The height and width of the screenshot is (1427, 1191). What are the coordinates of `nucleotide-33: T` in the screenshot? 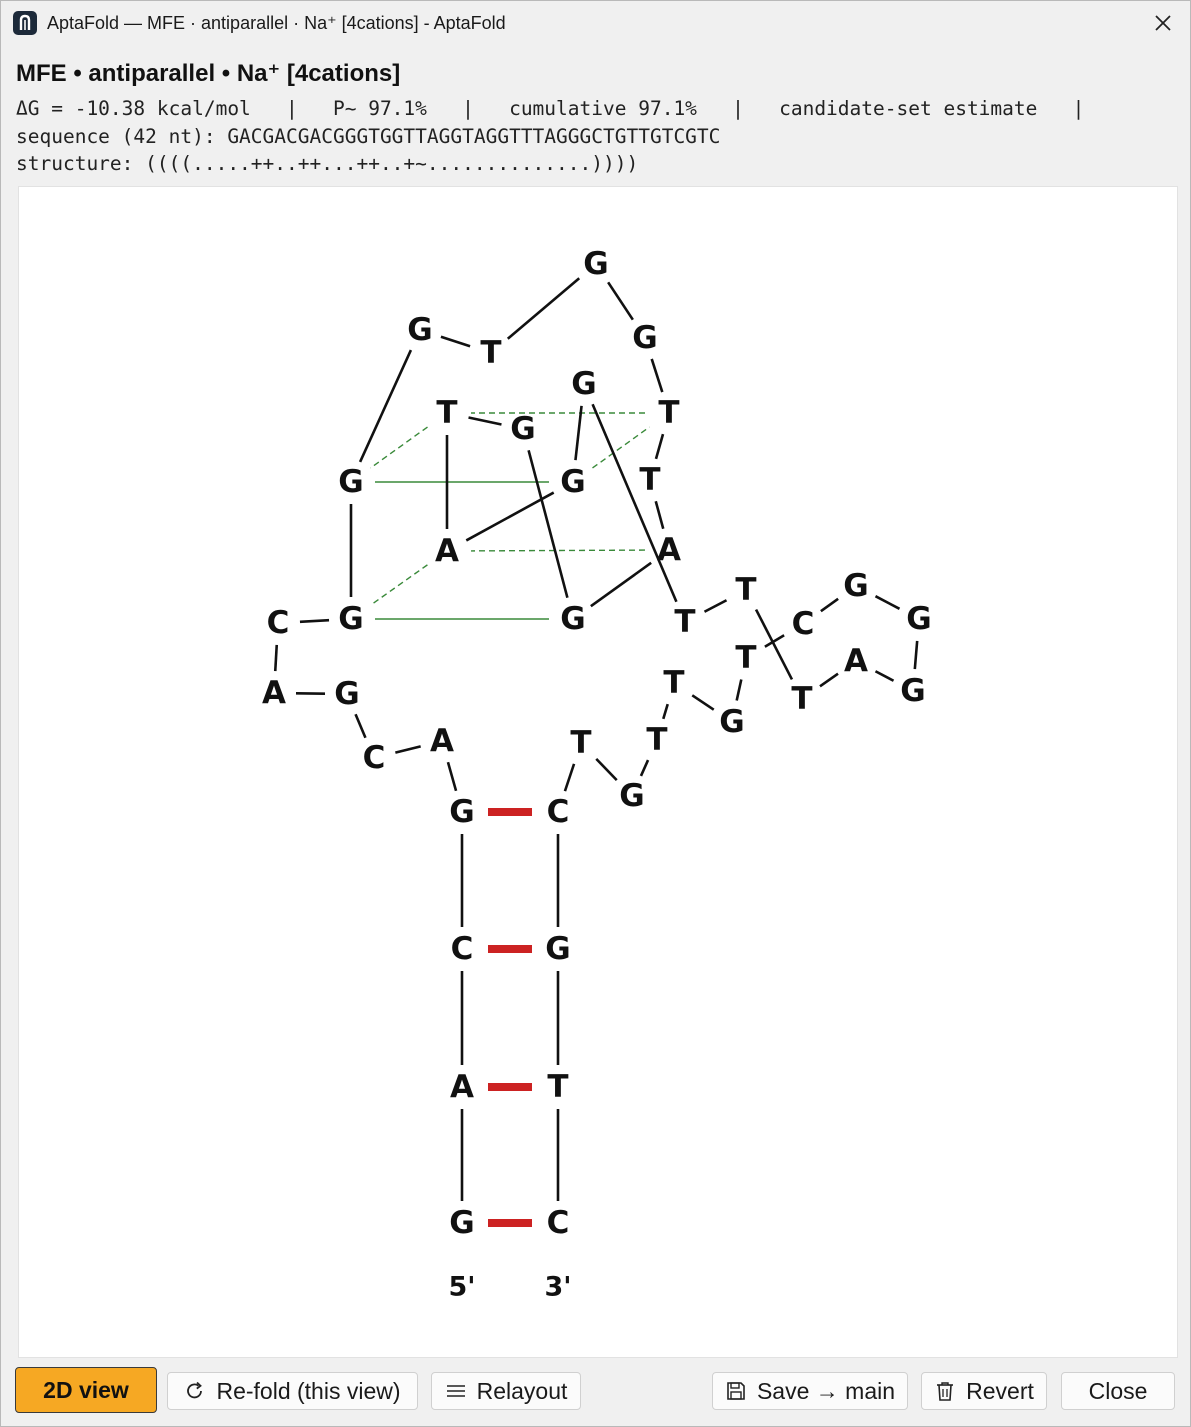 It's located at (745, 658).